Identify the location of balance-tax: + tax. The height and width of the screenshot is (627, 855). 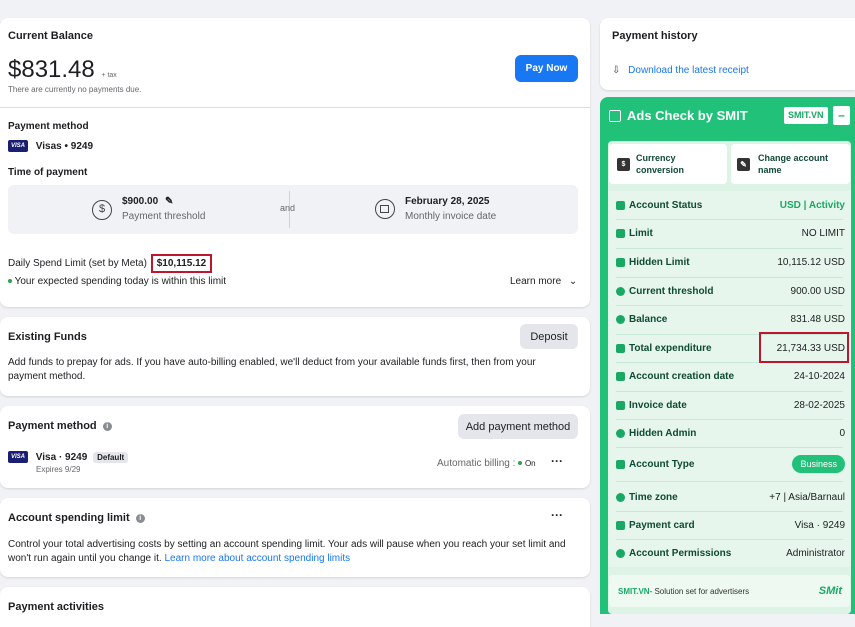
(109, 75).